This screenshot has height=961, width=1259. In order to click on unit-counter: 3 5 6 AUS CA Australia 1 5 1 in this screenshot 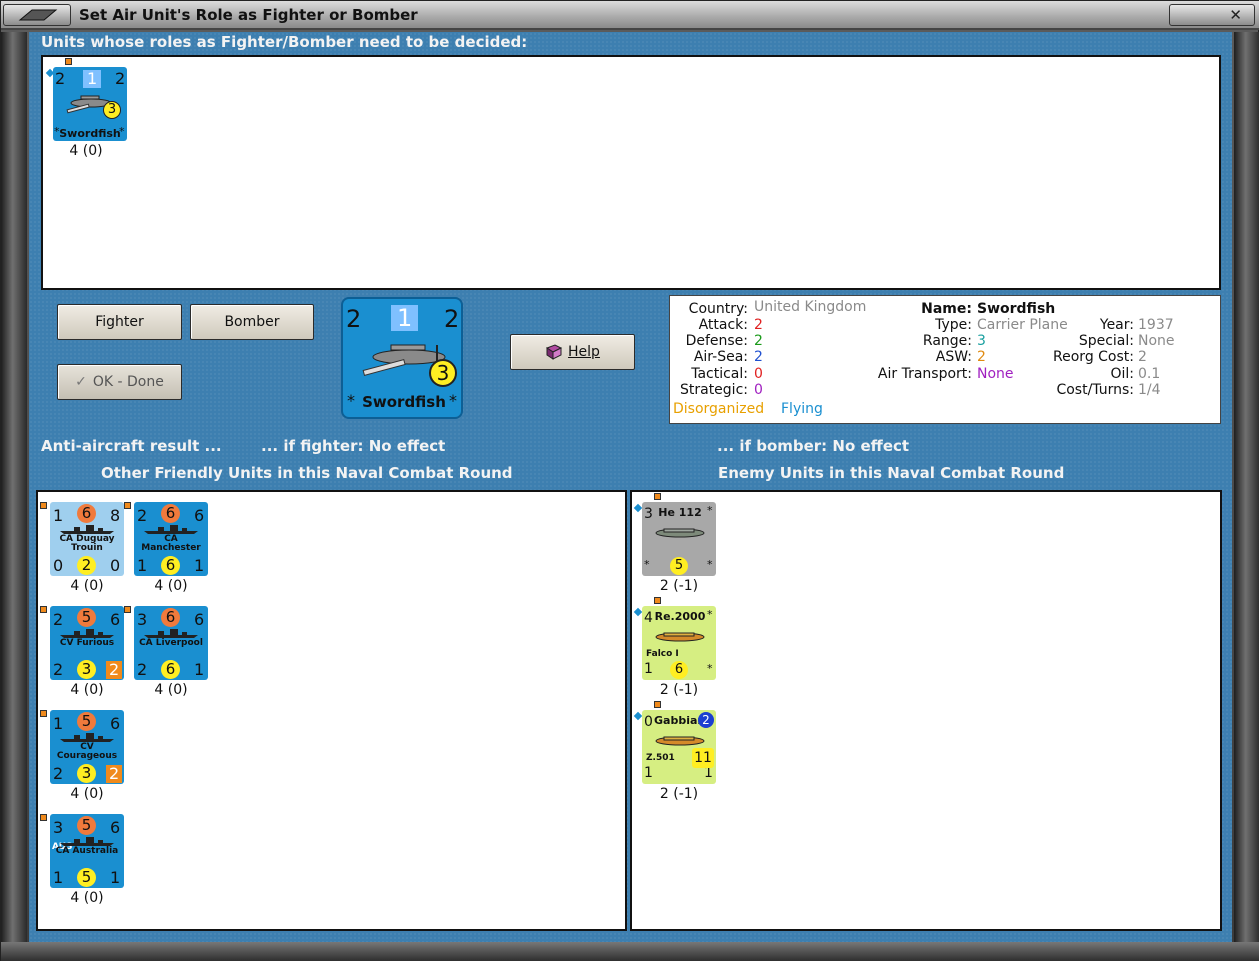, I will do `click(87, 851)`.